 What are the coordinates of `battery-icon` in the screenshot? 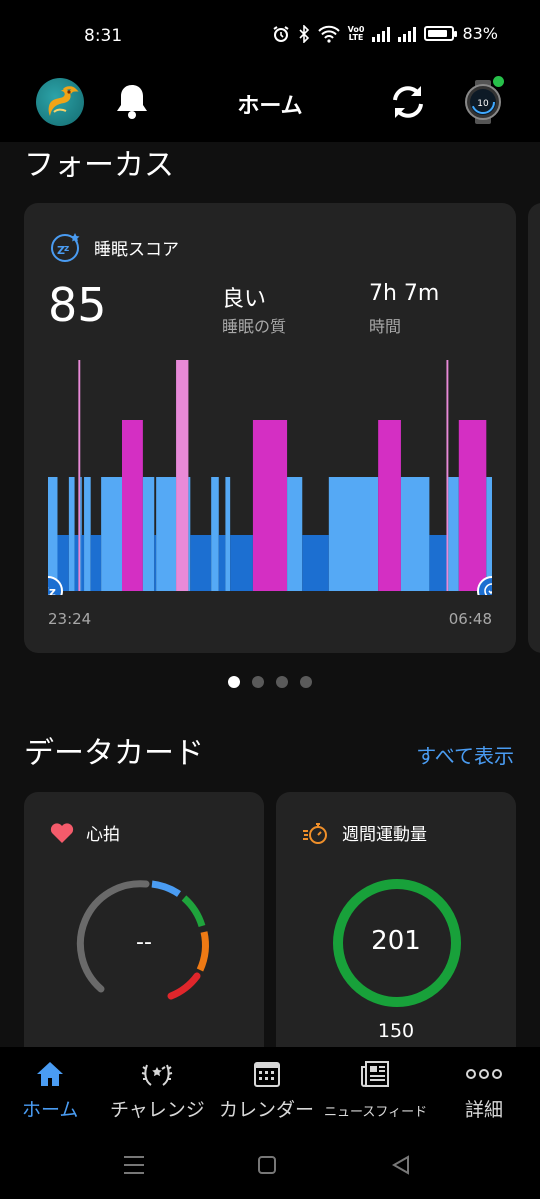 It's located at (441, 33).